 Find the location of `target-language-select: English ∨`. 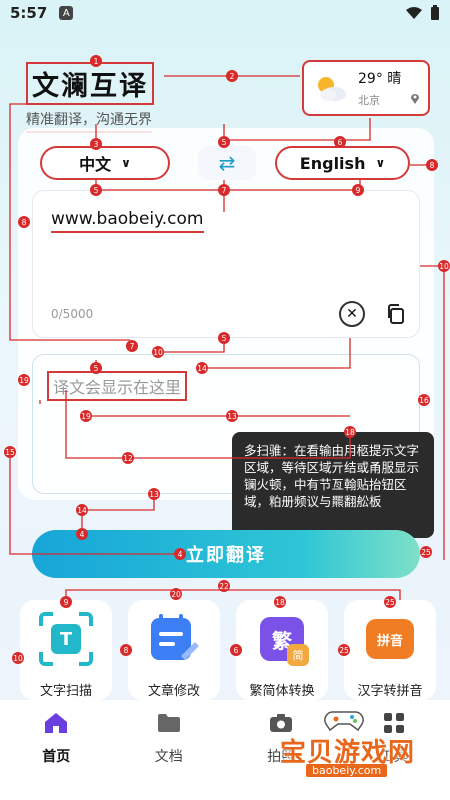

target-language-select: English ∨ is located at coordinates (342, 163).